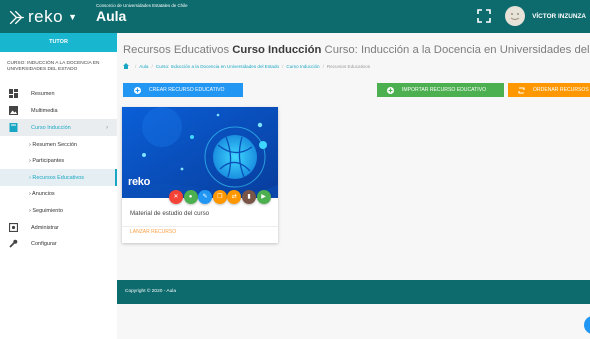 The image size is (590, 339). What do you see at coordinates (176, 50) in the screenshot?
I see `title-prefix: Recursos Educativos` at bounding box center [176, 50].